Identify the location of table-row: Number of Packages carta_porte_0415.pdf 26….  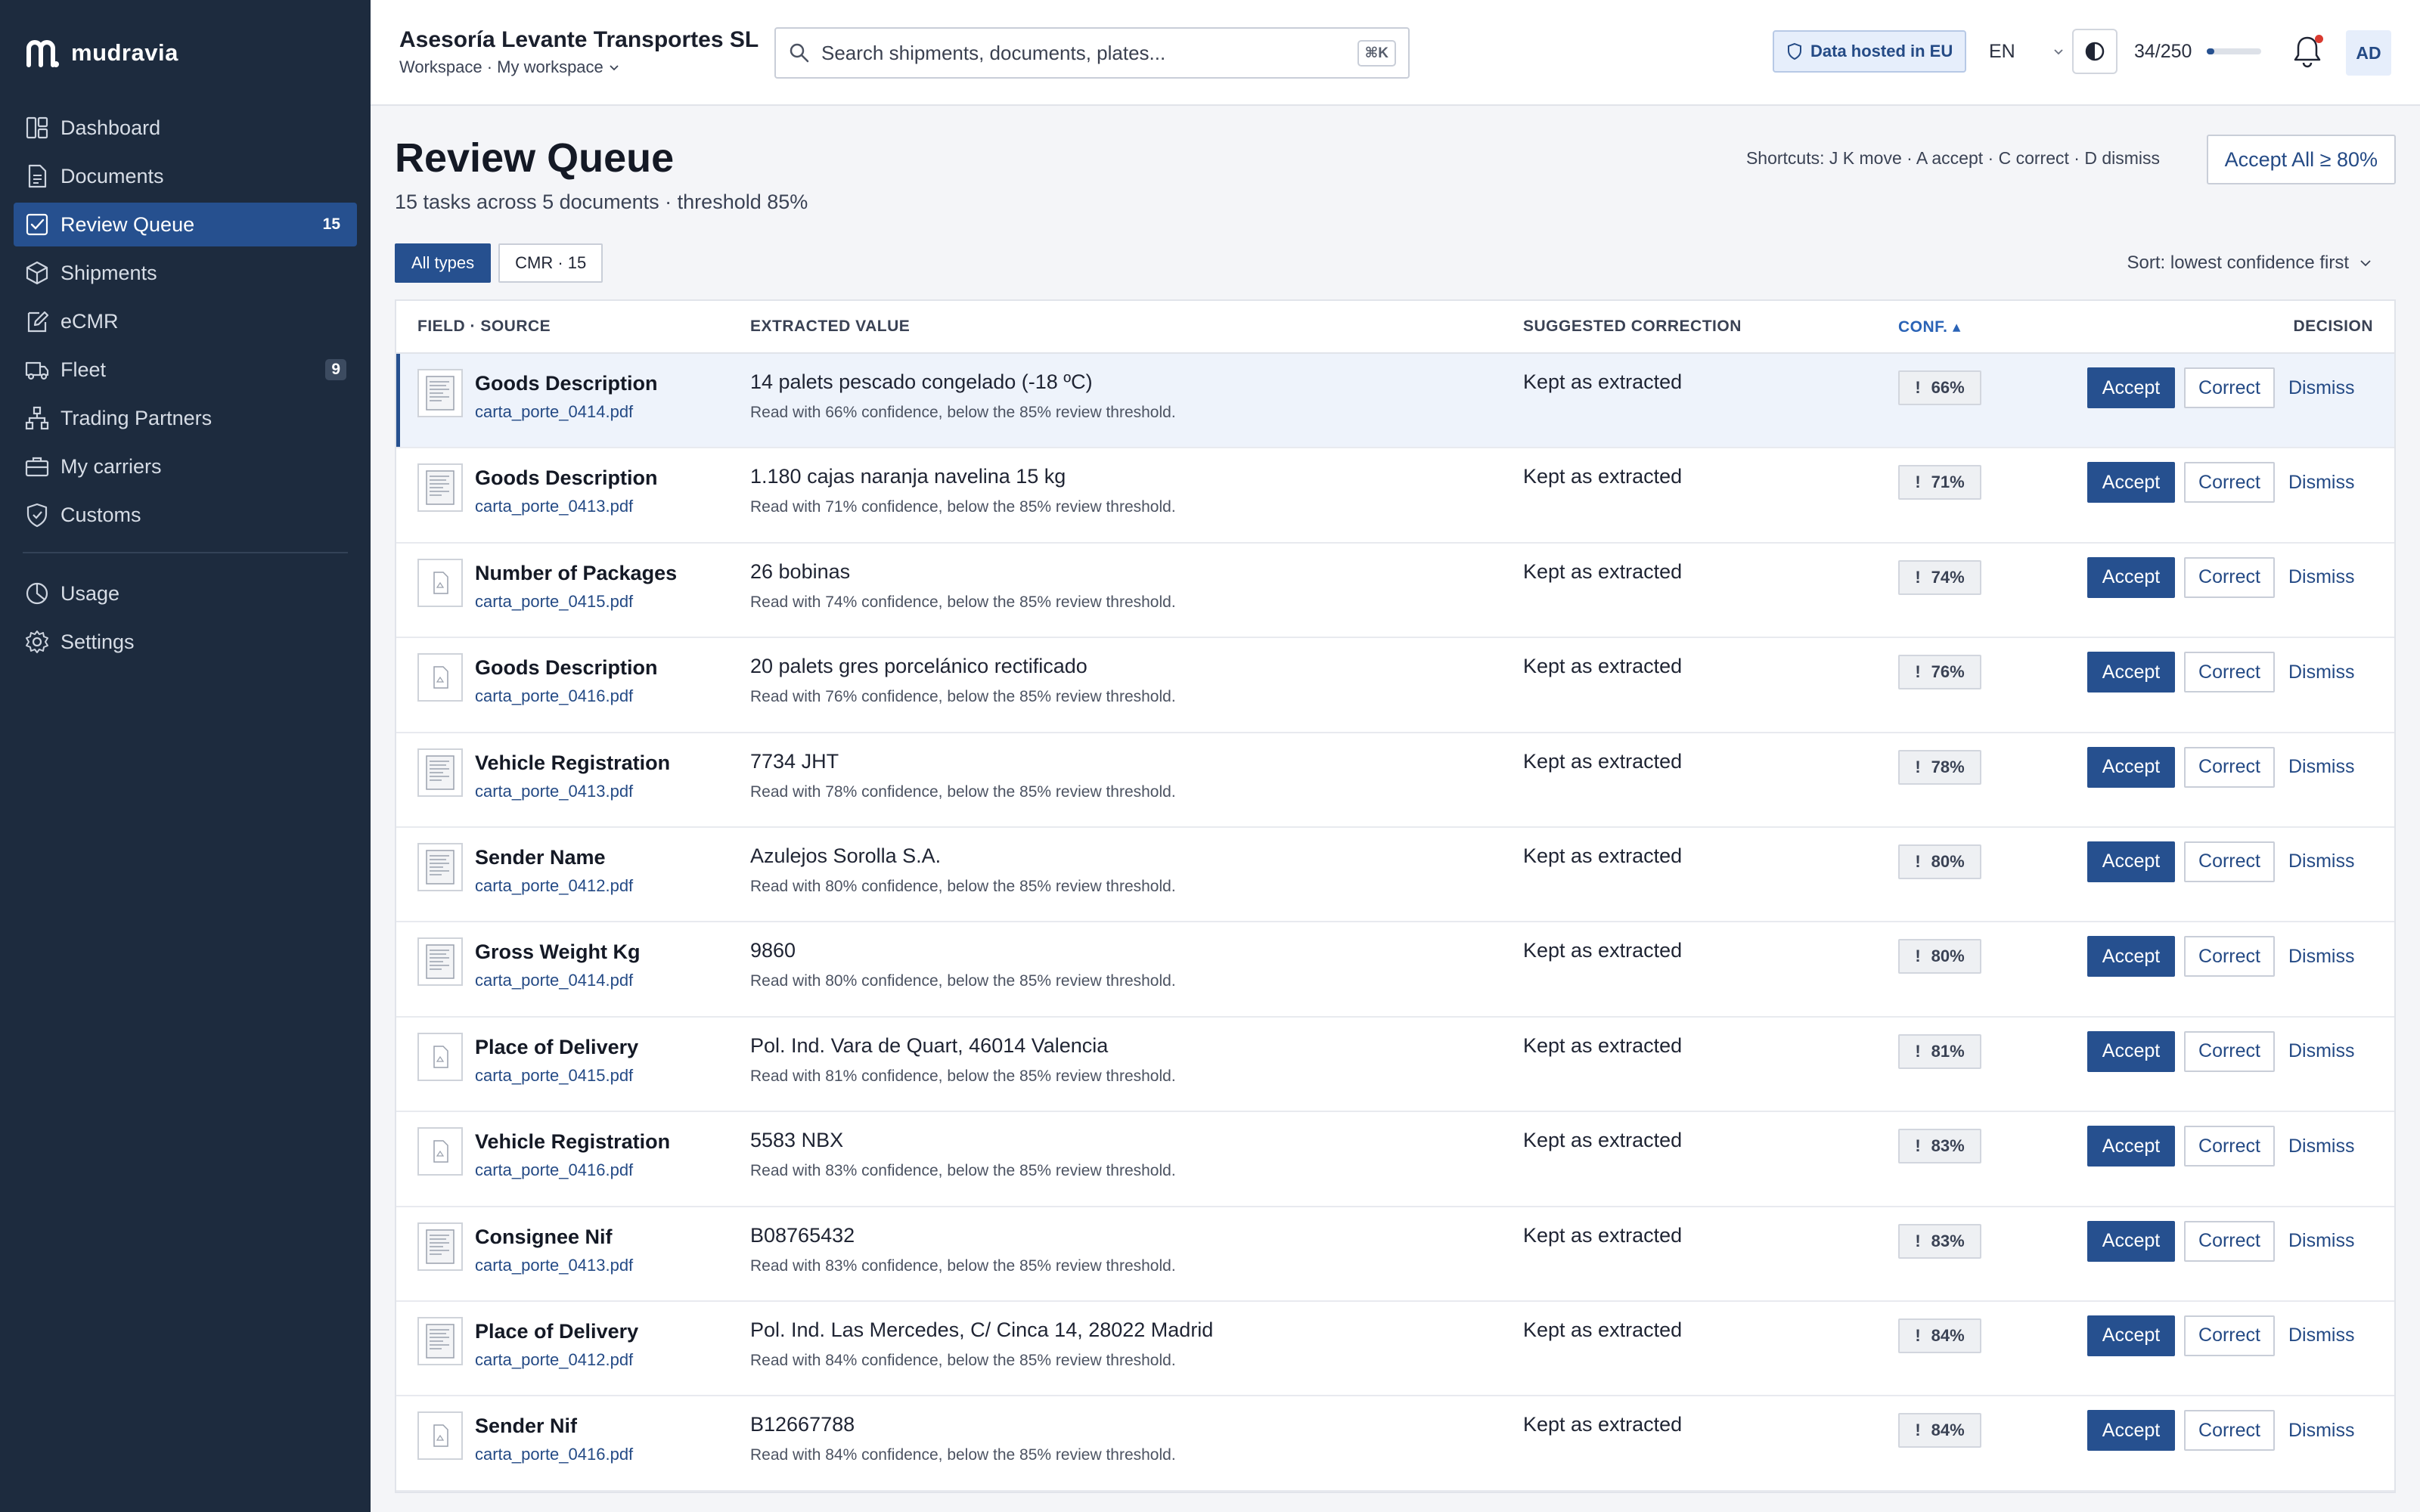
(1395, 591).